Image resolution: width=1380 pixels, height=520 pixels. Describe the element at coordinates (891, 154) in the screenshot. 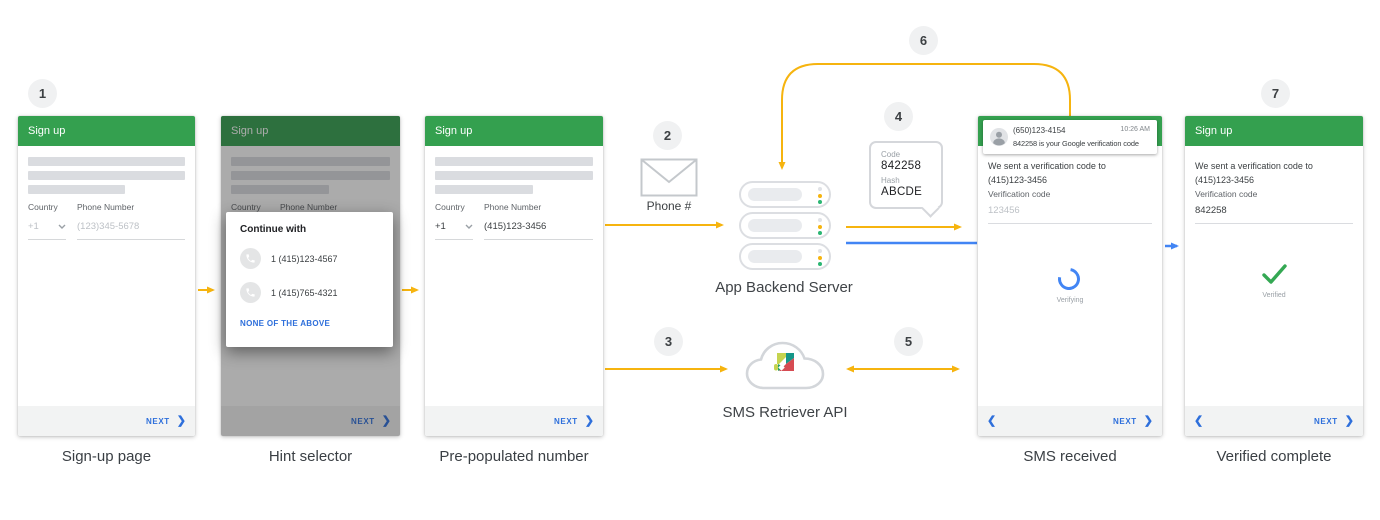

I see `code-label: Code` at that location.